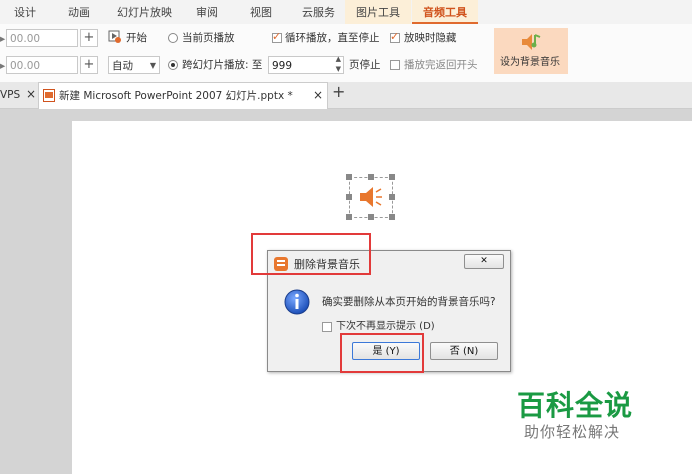 The height and width of the screenshot is (474, 692). Describe the element at coordinates (222, 65) in the screenshot. I see `cross-slide-label: 跨幻灯片播放: 至` at that location.